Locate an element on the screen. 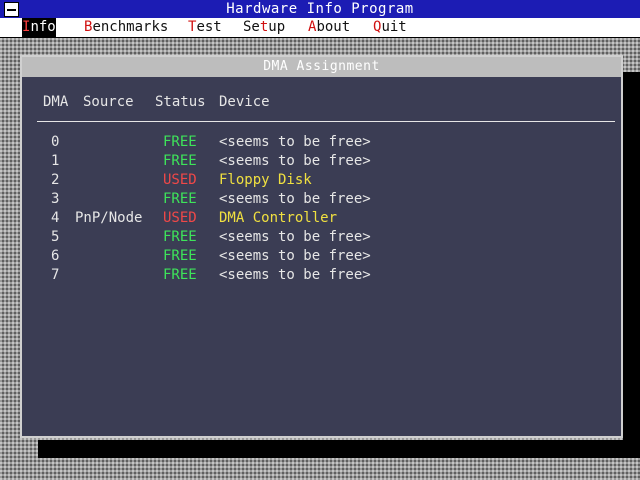 The width and height of the screenshot is (640, 480). menu-label: uit is located at coordinates (394, 27).